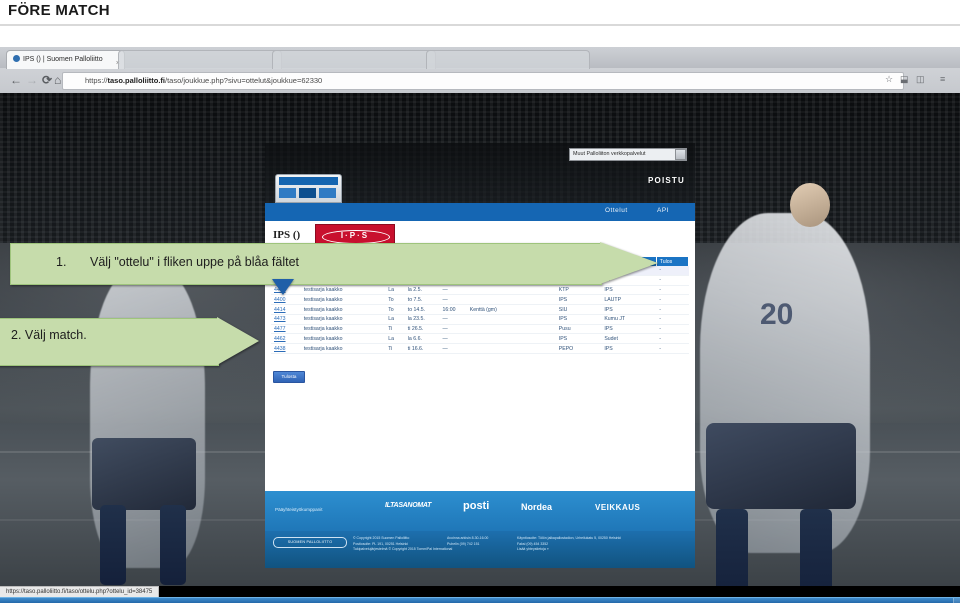  What do you see at coordinates (816, 547) in the screenshot?
I see `player-right-sock-b` at bounding box center [816, 547].